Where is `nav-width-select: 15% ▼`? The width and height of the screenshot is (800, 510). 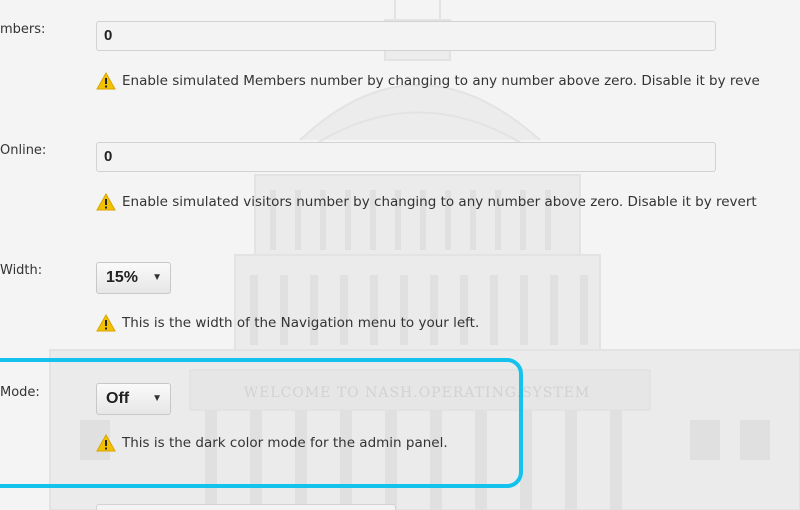 nav-width-select: 15% ▼ is located at coordinates (133, 278).